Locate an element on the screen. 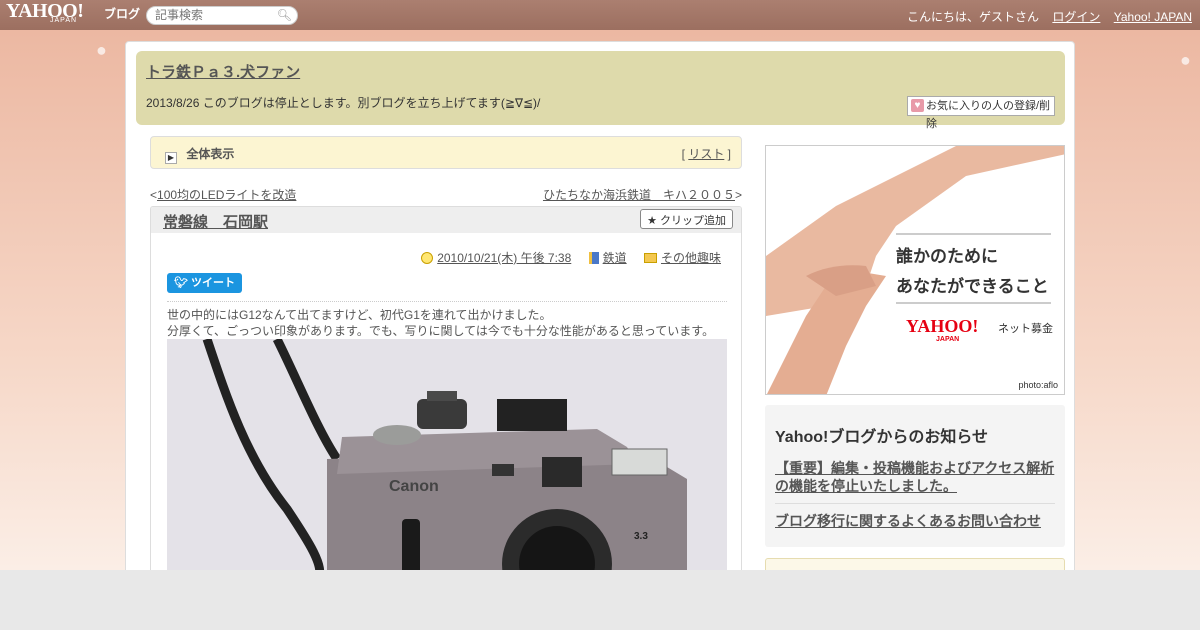 The height and width of the screenshot is (630, 1200). ad-yahoo-logo: YAHOO! is located at coordinates (942, 326).